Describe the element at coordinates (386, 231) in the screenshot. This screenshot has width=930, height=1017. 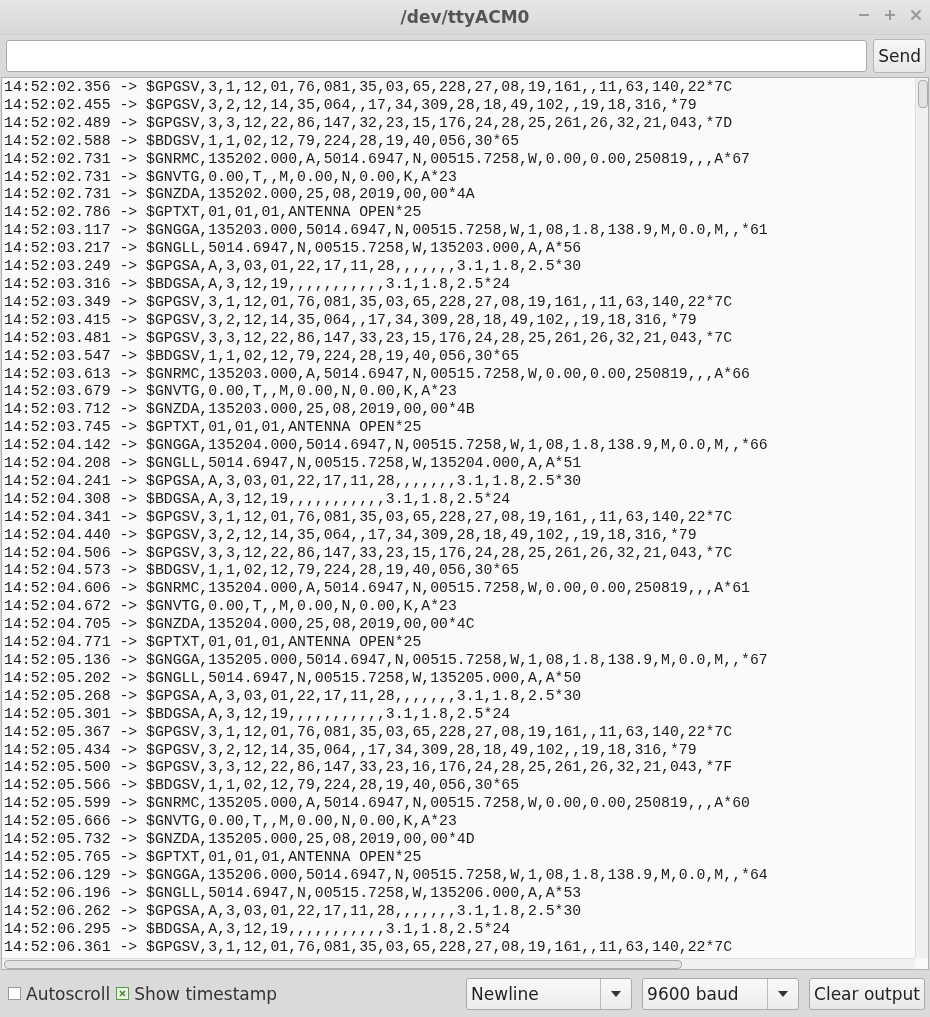
I see `output-line: 14:52:03.117 -> $GNGGA,135203.000,5014.6947,N,00515.7258,W,1,08,1.8,138.9,M,0.0,M,,*61` at that location.